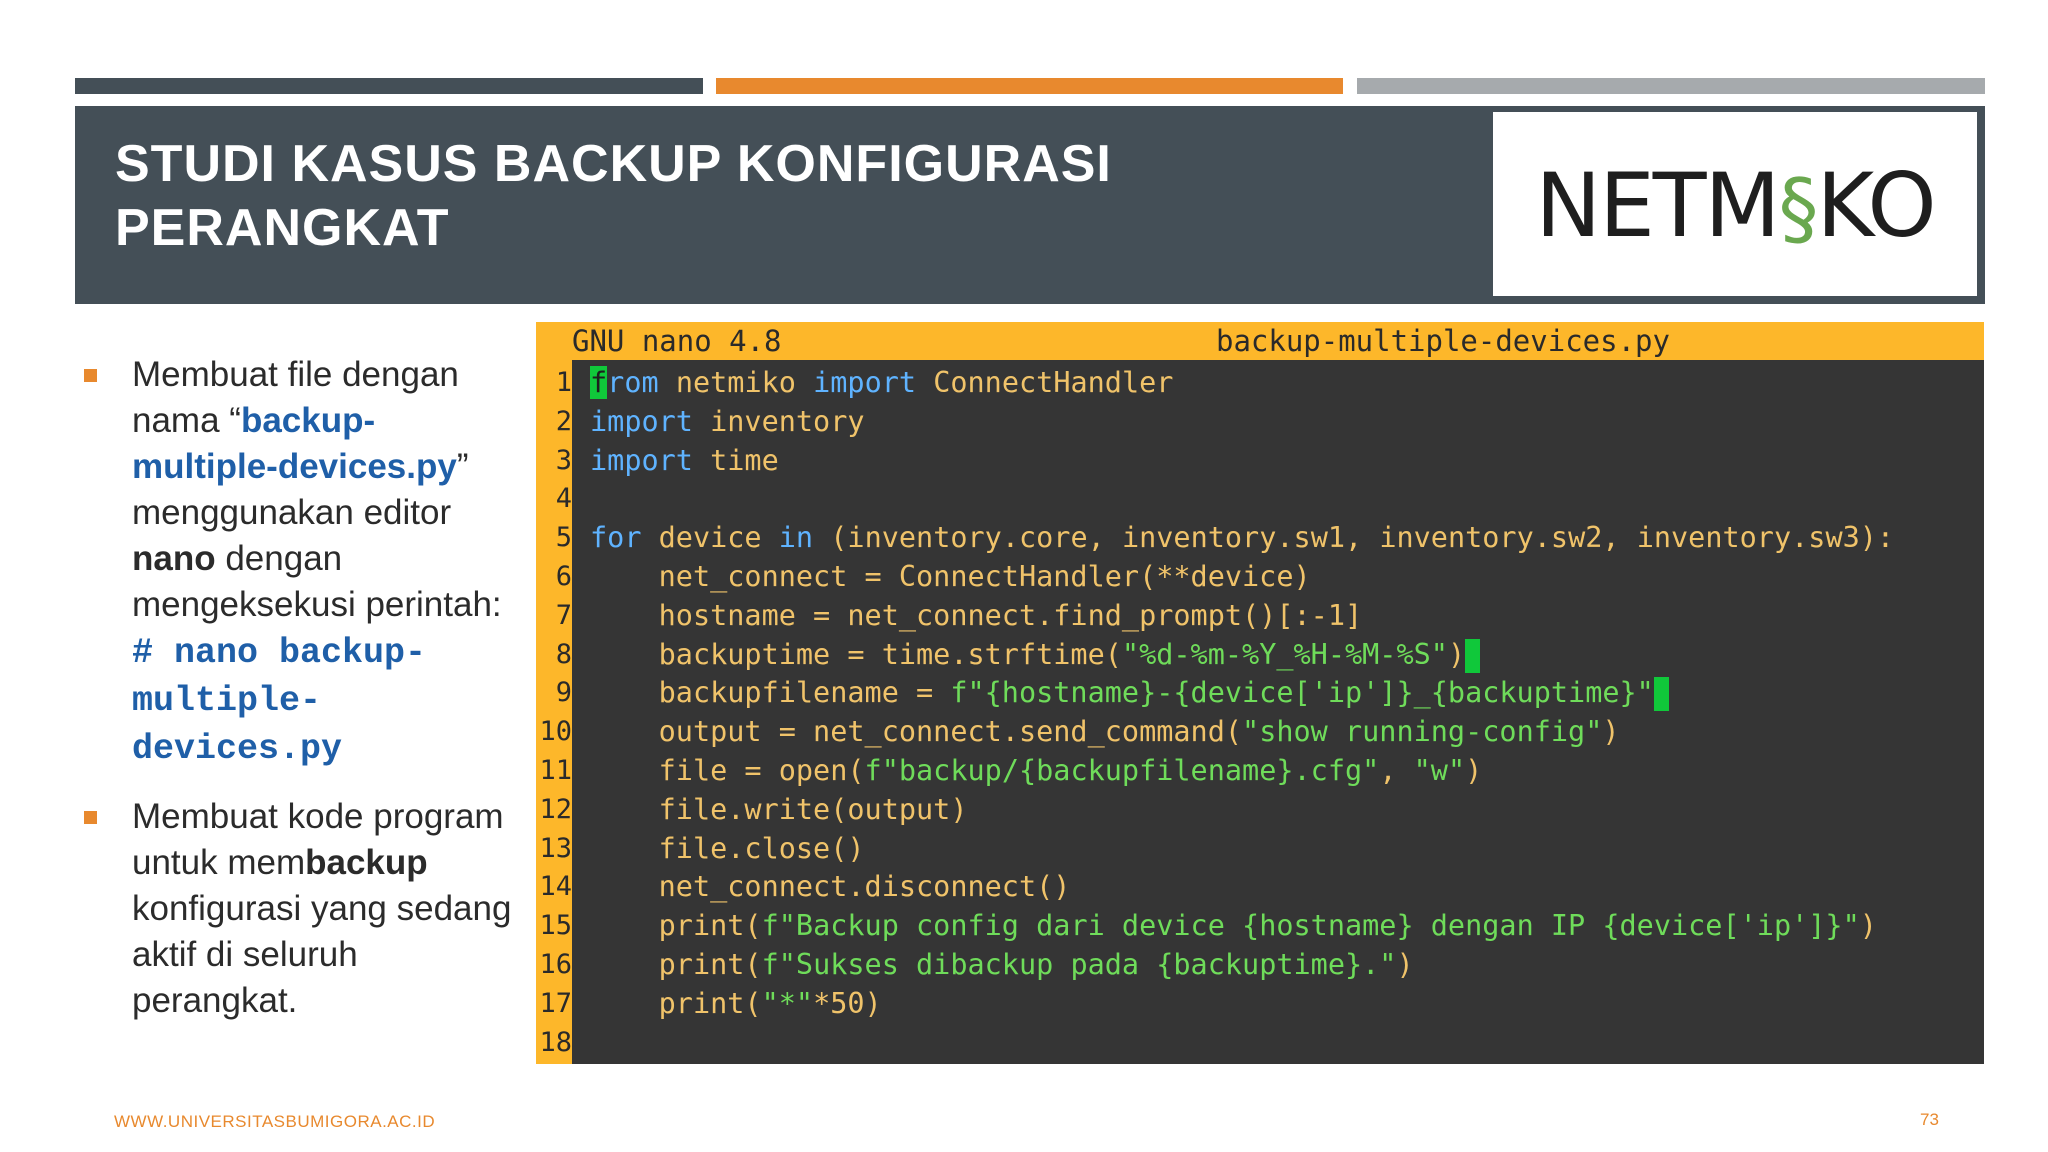  I want to click on code-text: output = net_connect.send_command(, so click(916, 732).